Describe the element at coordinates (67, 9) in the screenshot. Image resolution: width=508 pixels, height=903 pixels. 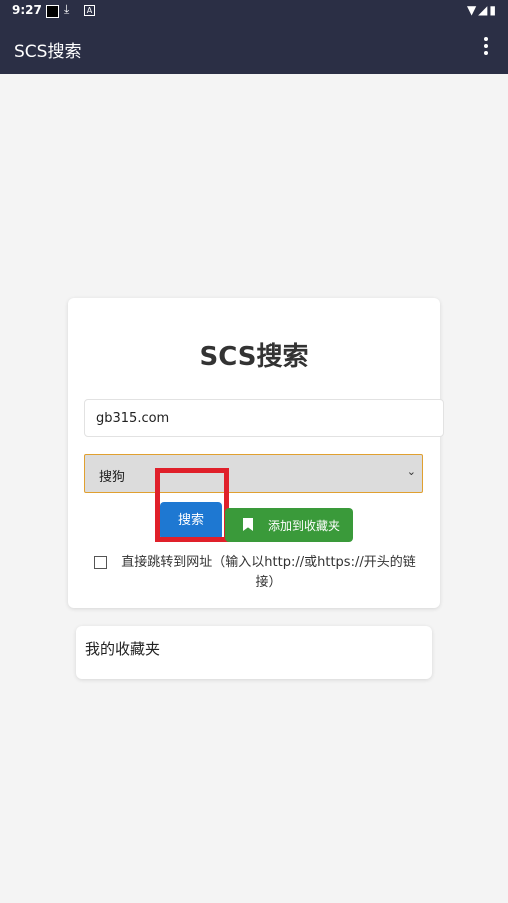
I see `download-icon: ⤓` at that location.